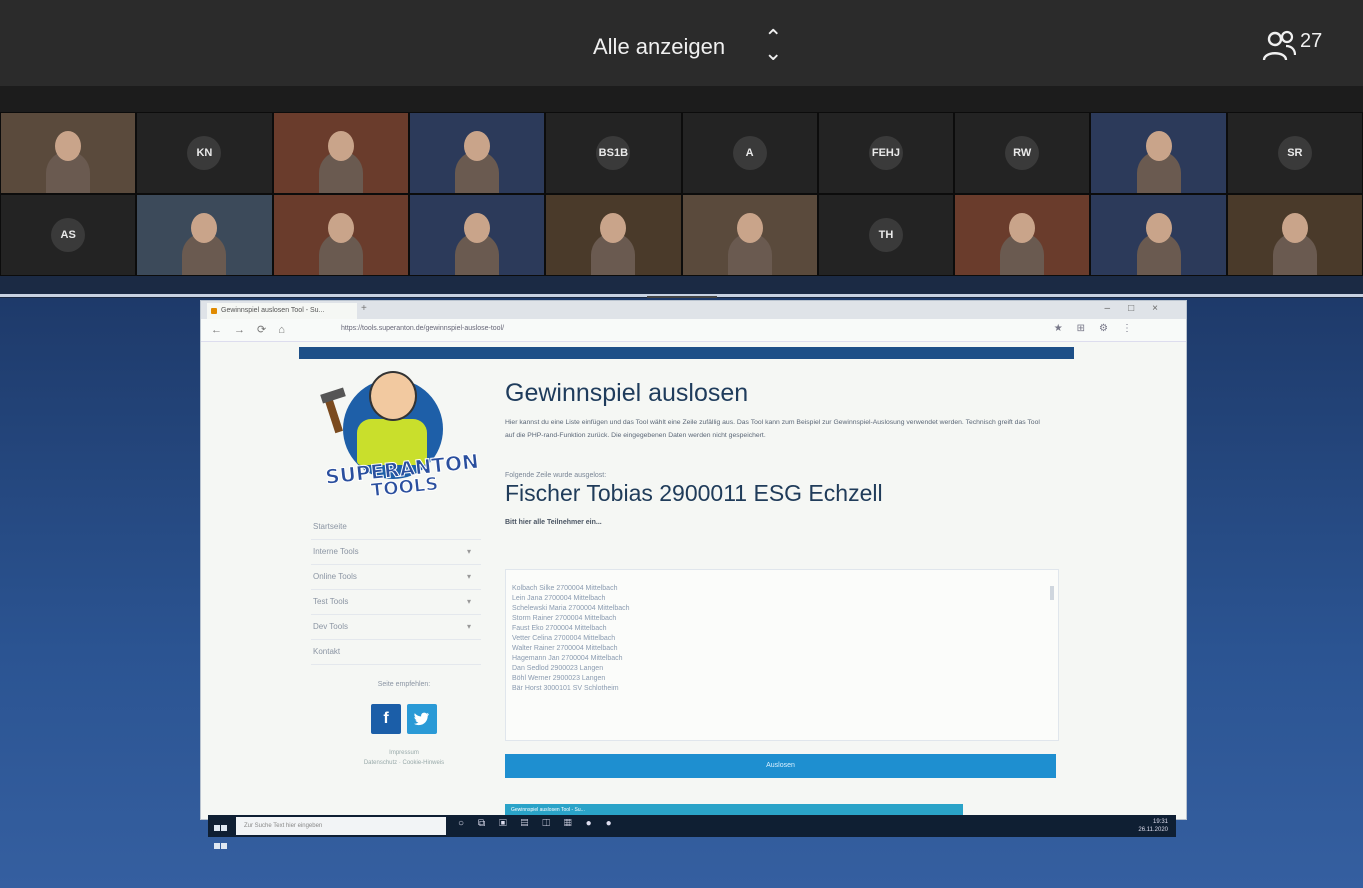  Describe the element at coordinates (331, 601) in the screenshot. I see `menu-item-label: Test Tools` at that location.